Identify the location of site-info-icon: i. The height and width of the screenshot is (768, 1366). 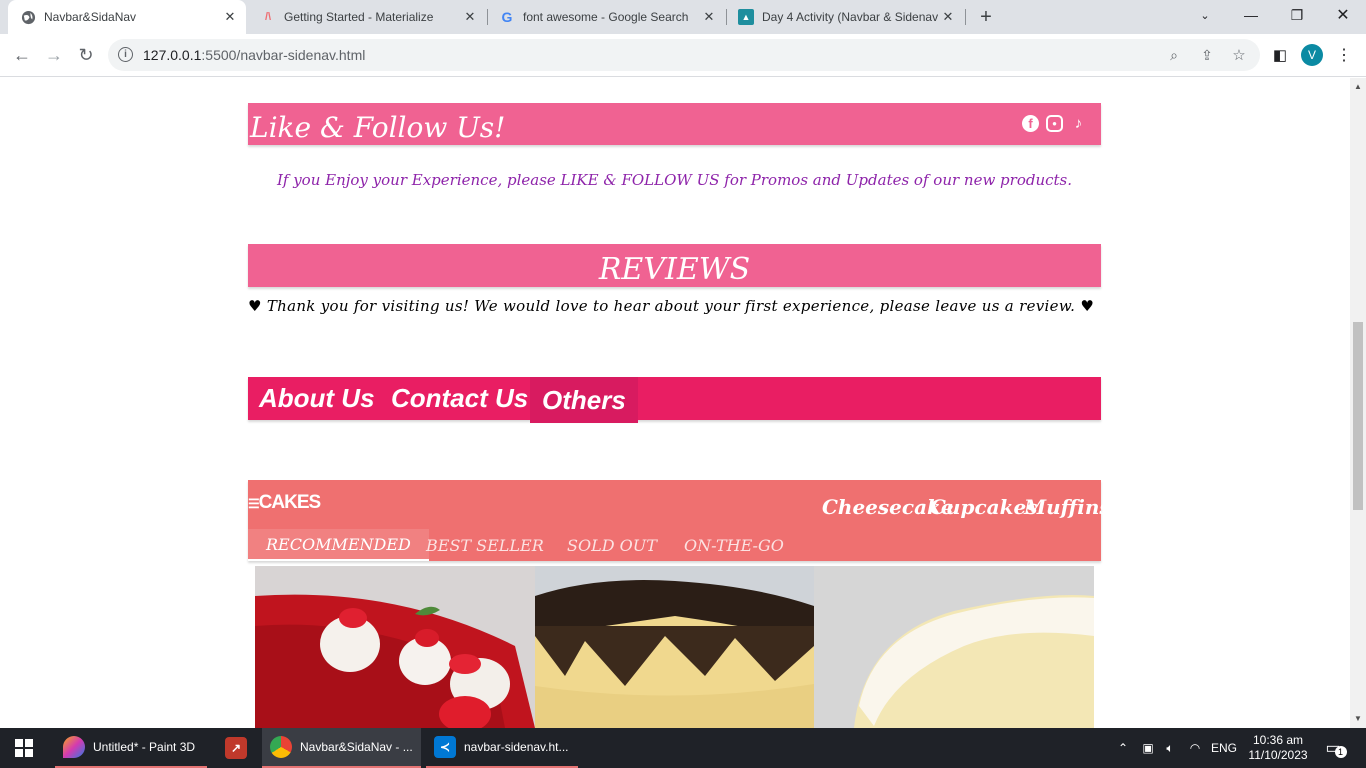
(125, 54).